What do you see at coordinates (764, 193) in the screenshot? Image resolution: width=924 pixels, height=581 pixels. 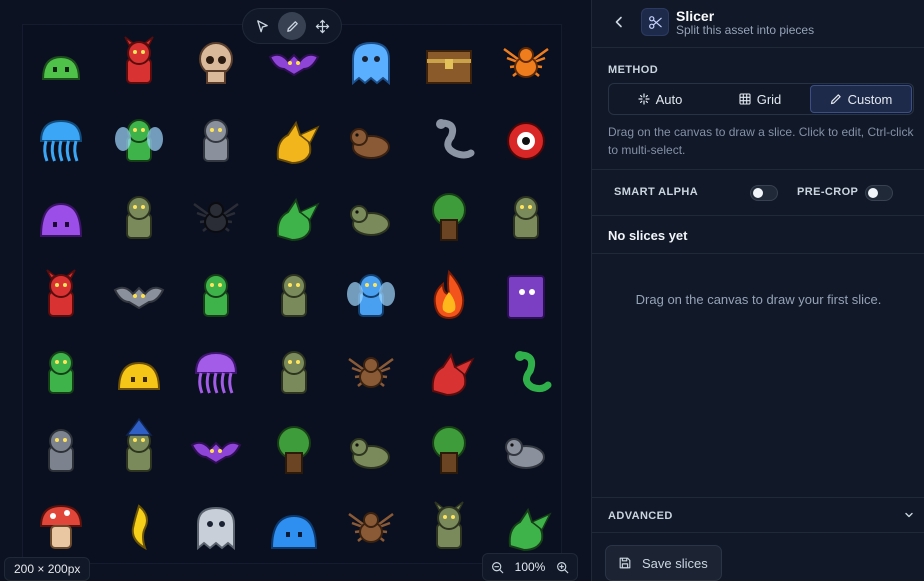 I see `smart-alpha-toggle` at bounding box center [764, 193].